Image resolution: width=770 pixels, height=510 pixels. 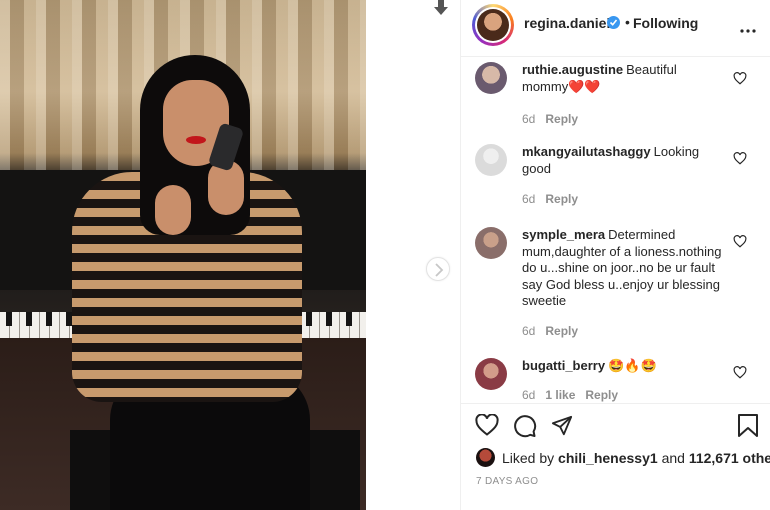 What do you see at coordinates (622, 160) in the screenshot?
I see `comment-body: mkangyailutashaggy Looking good` at bounding box center [622, 160].